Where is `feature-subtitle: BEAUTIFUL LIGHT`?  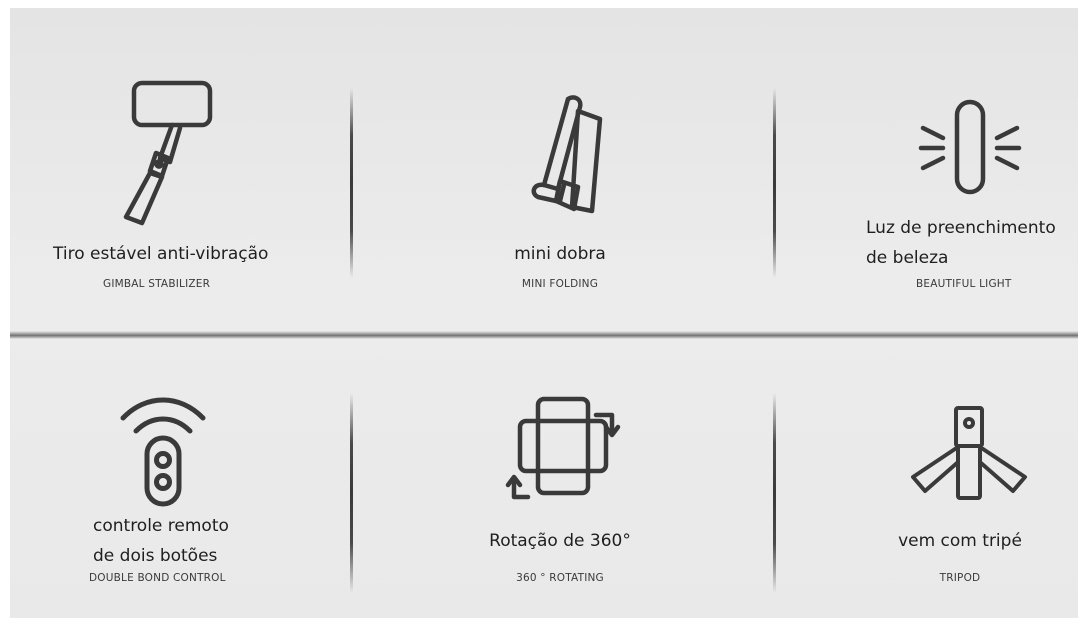 feature-subtitle: BEAUTIFUL LIGHT is located at coordinates (964, 284).